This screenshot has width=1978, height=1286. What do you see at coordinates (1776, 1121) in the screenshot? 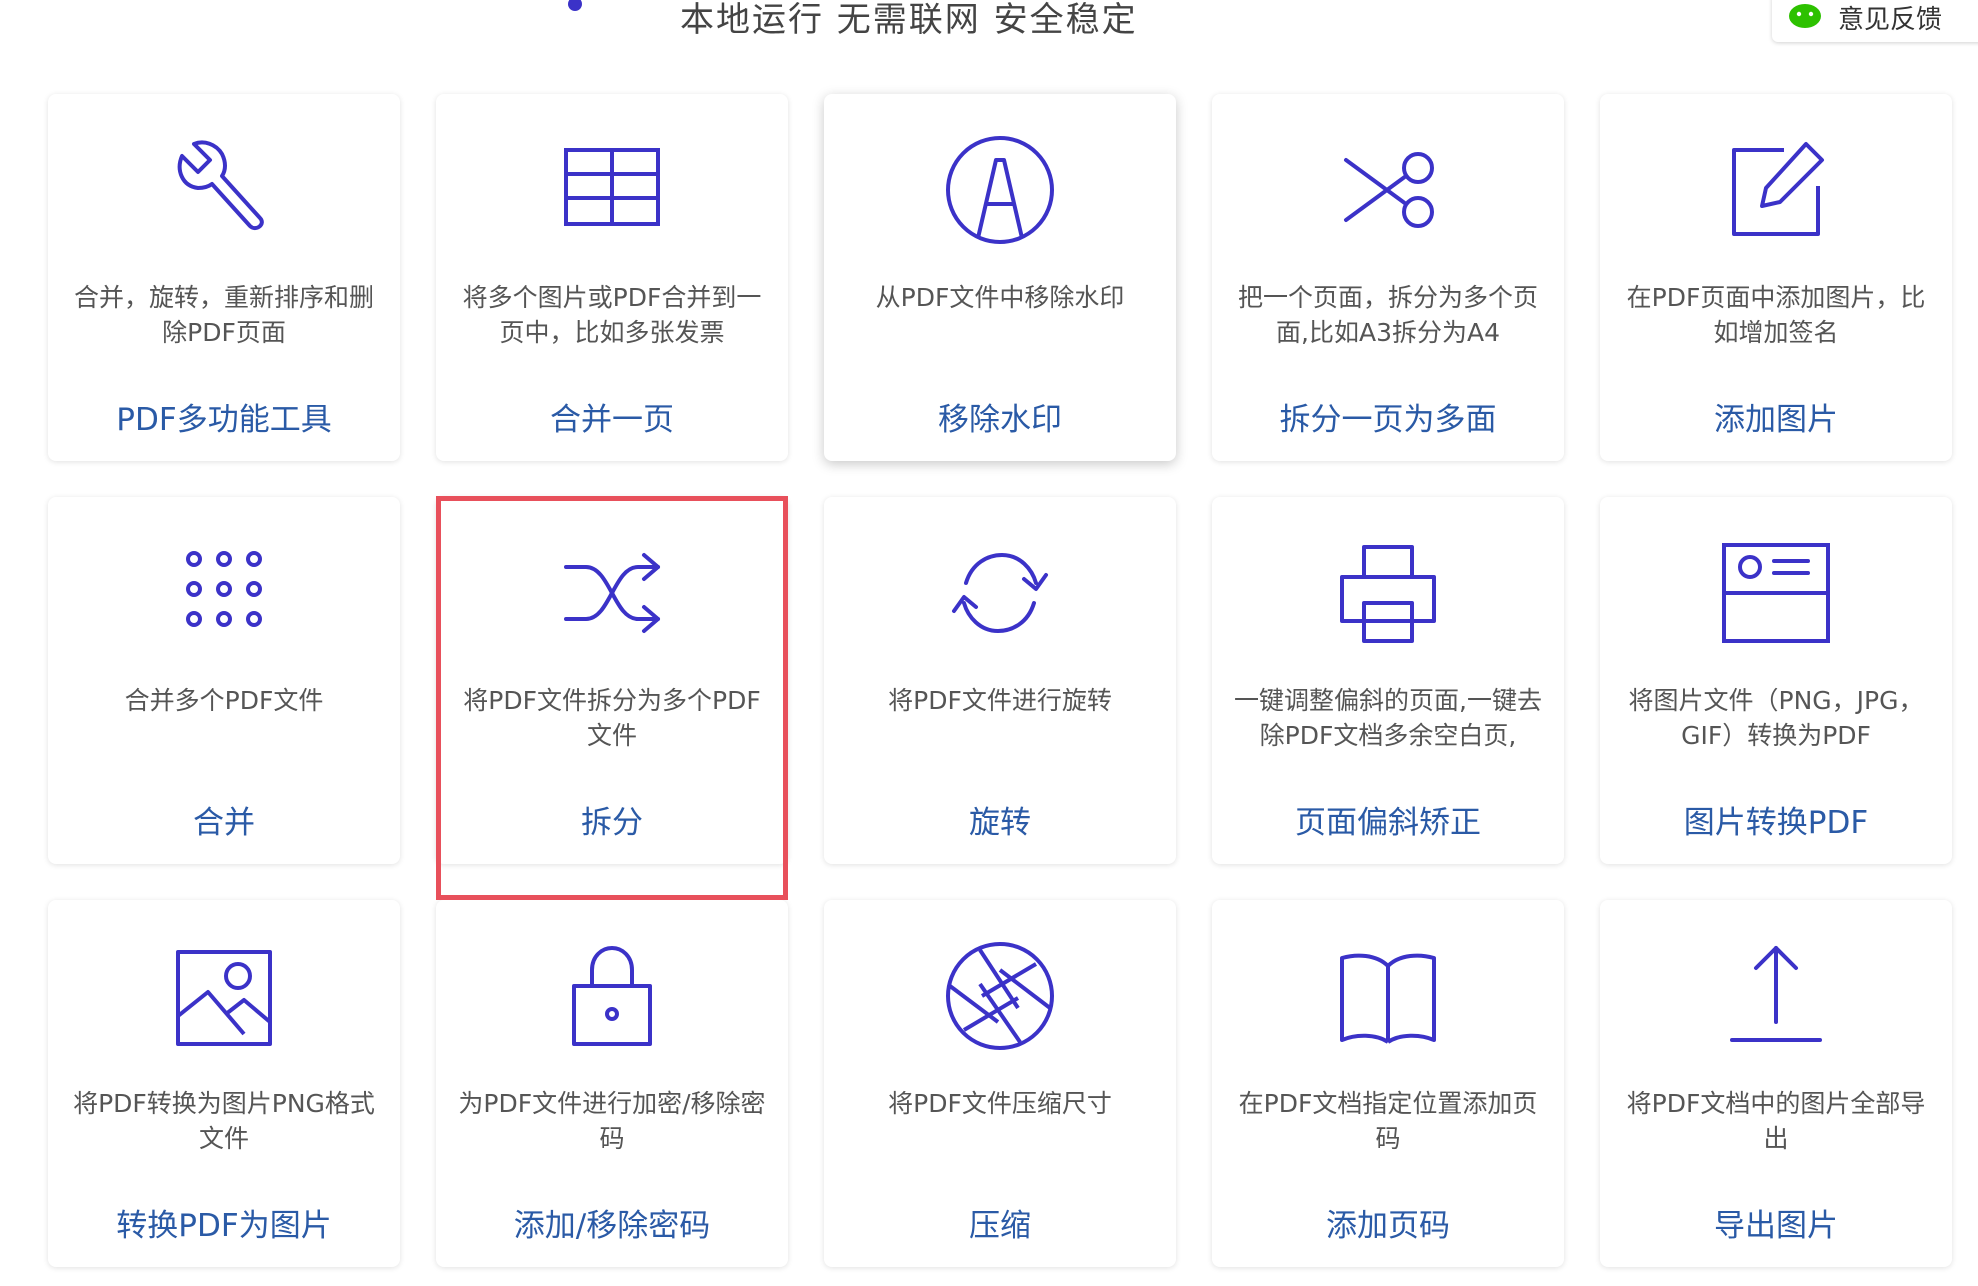
I see `tool-desc: 将PDF文档中的图片全部导出` at bounding box center [1776, 1121].